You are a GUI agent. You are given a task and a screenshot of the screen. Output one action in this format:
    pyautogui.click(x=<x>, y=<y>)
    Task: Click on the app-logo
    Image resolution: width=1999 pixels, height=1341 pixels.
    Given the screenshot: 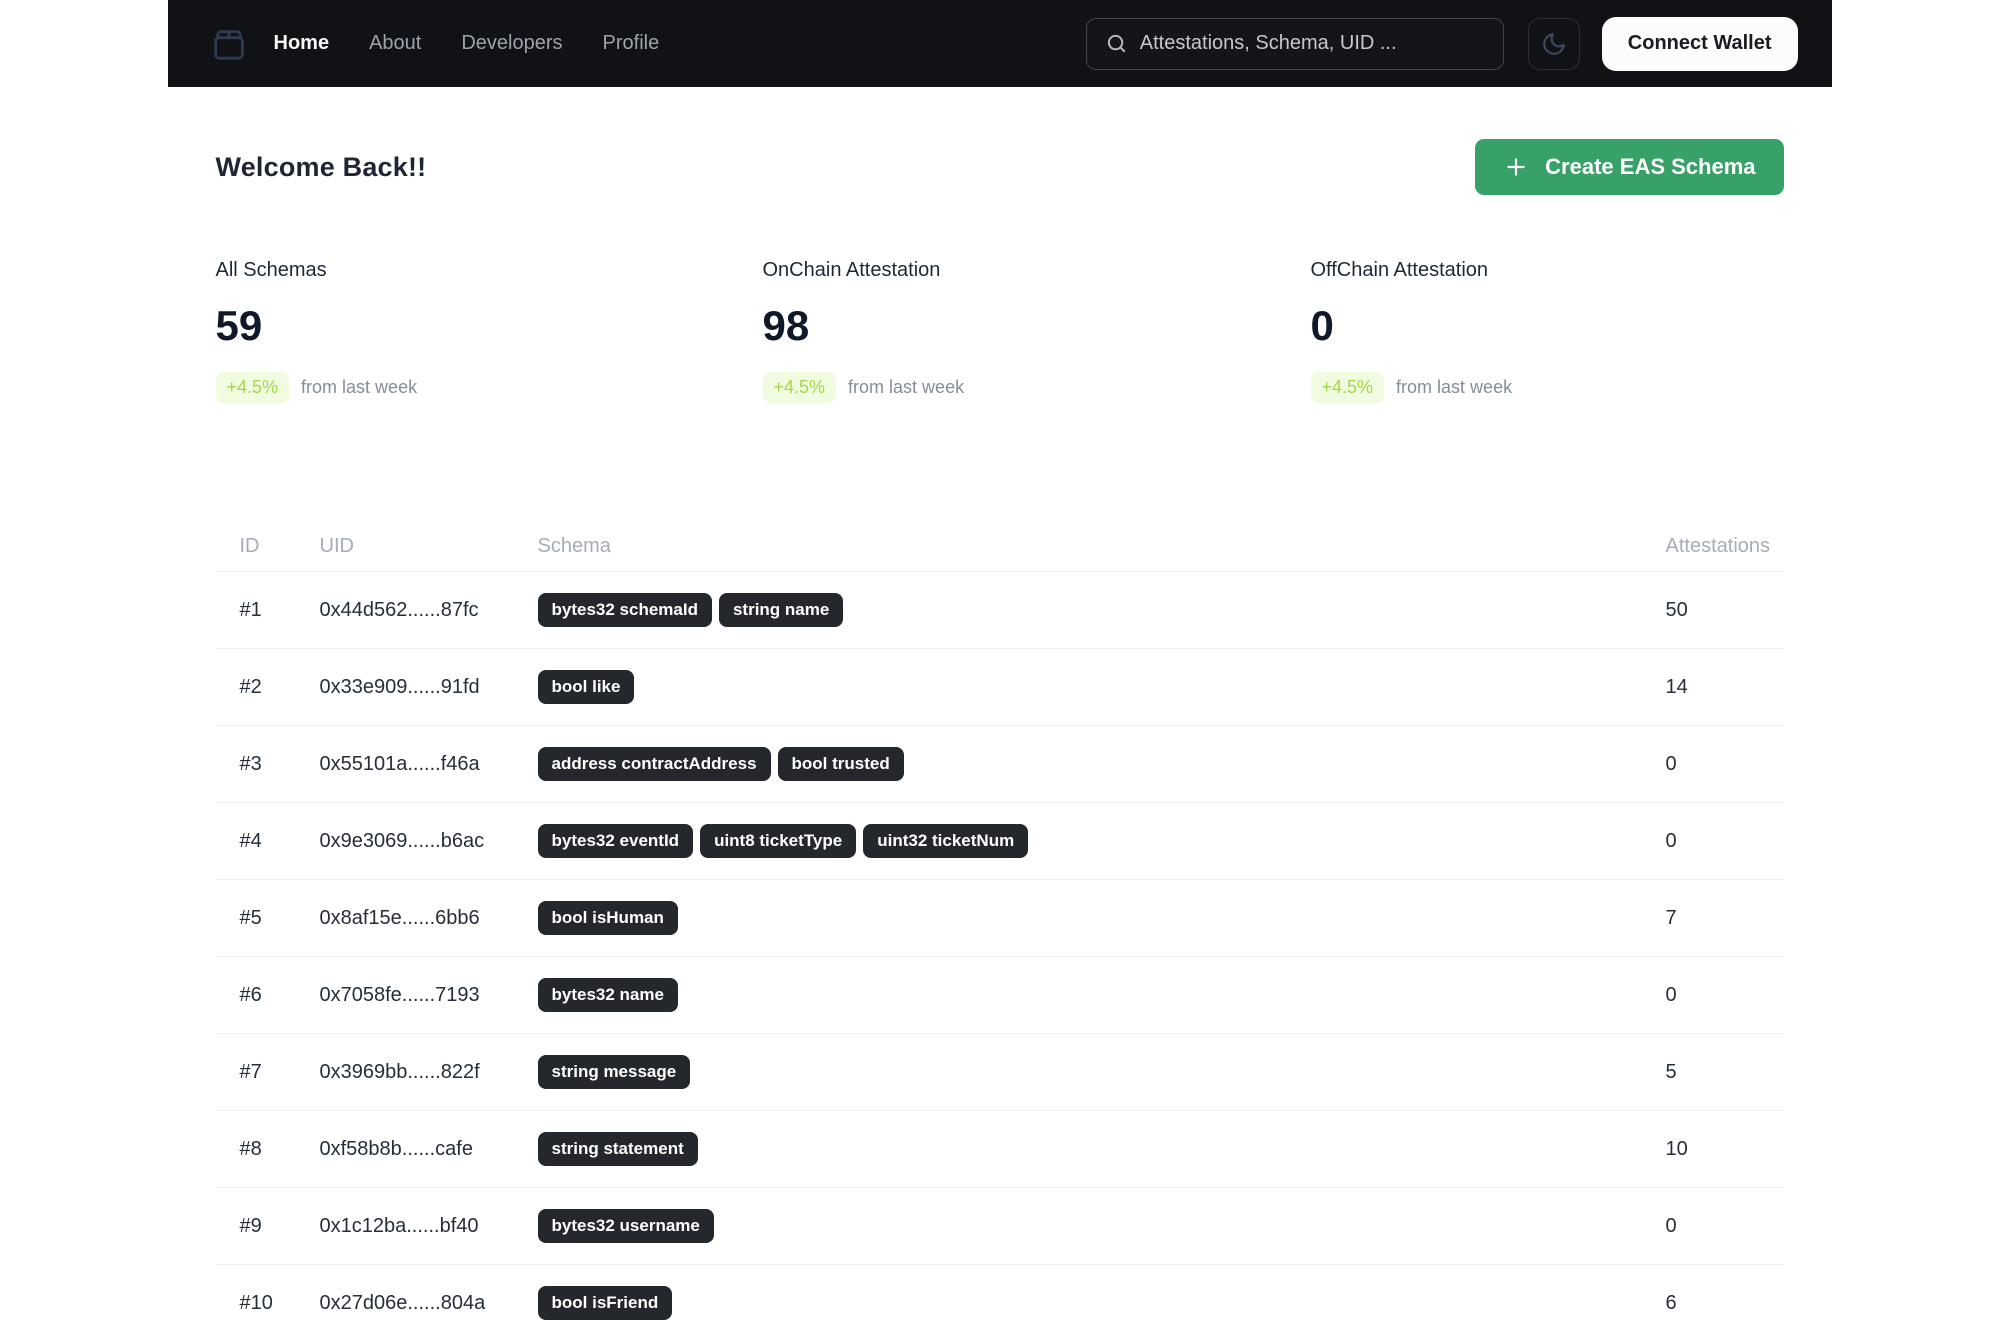 What is the action you would take?
    pyautogui.click(x=229, y=44)
    